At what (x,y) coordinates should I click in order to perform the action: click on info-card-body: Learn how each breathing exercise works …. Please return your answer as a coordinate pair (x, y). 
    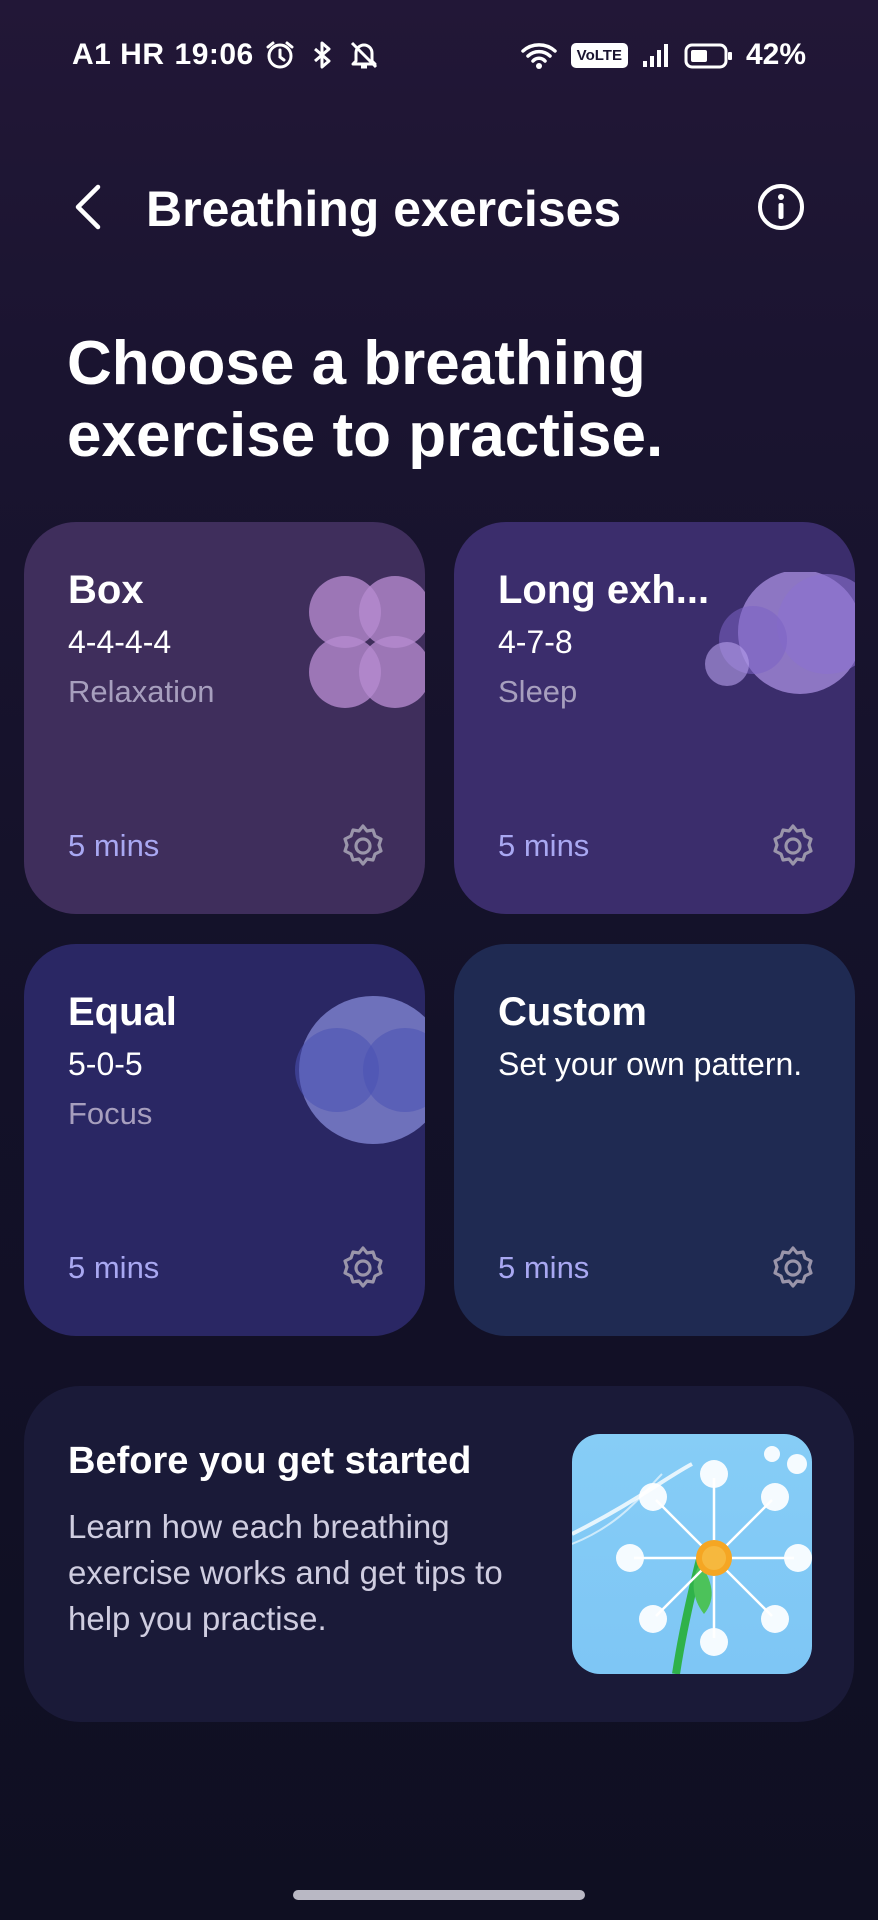
    Looking at the image, I should click on (285, 1572).